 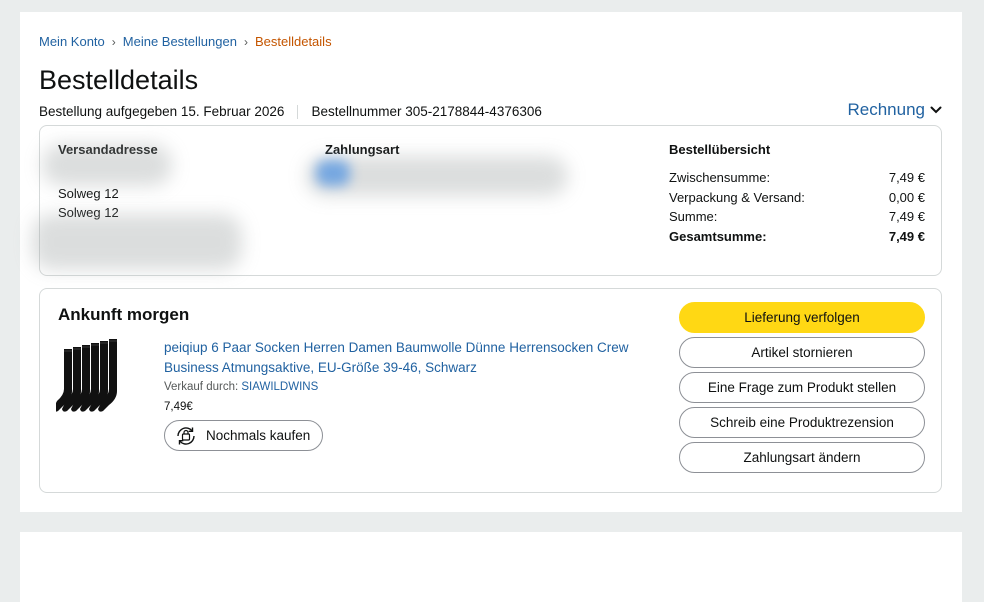 What do you see at coordinates (178, 407) in the screenshot?
I see `product-price: 7,49€` at bounding box center [178, 407].